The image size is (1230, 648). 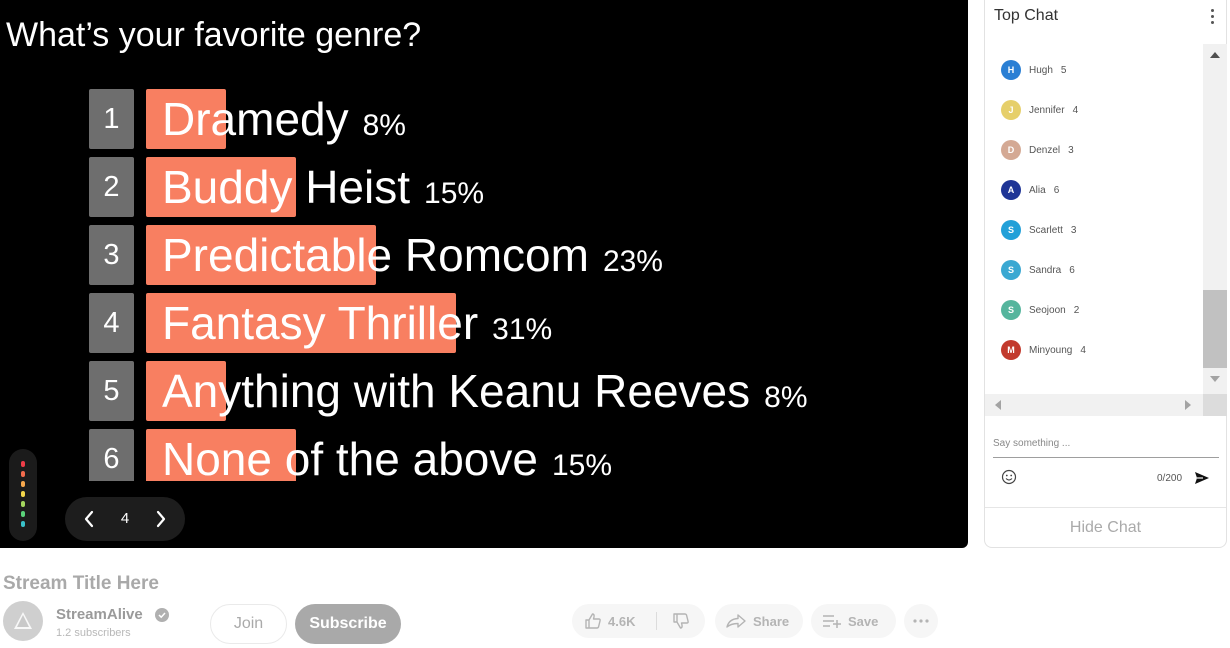 I want to click on chevron-left-icon, so click(x=89, y=519).